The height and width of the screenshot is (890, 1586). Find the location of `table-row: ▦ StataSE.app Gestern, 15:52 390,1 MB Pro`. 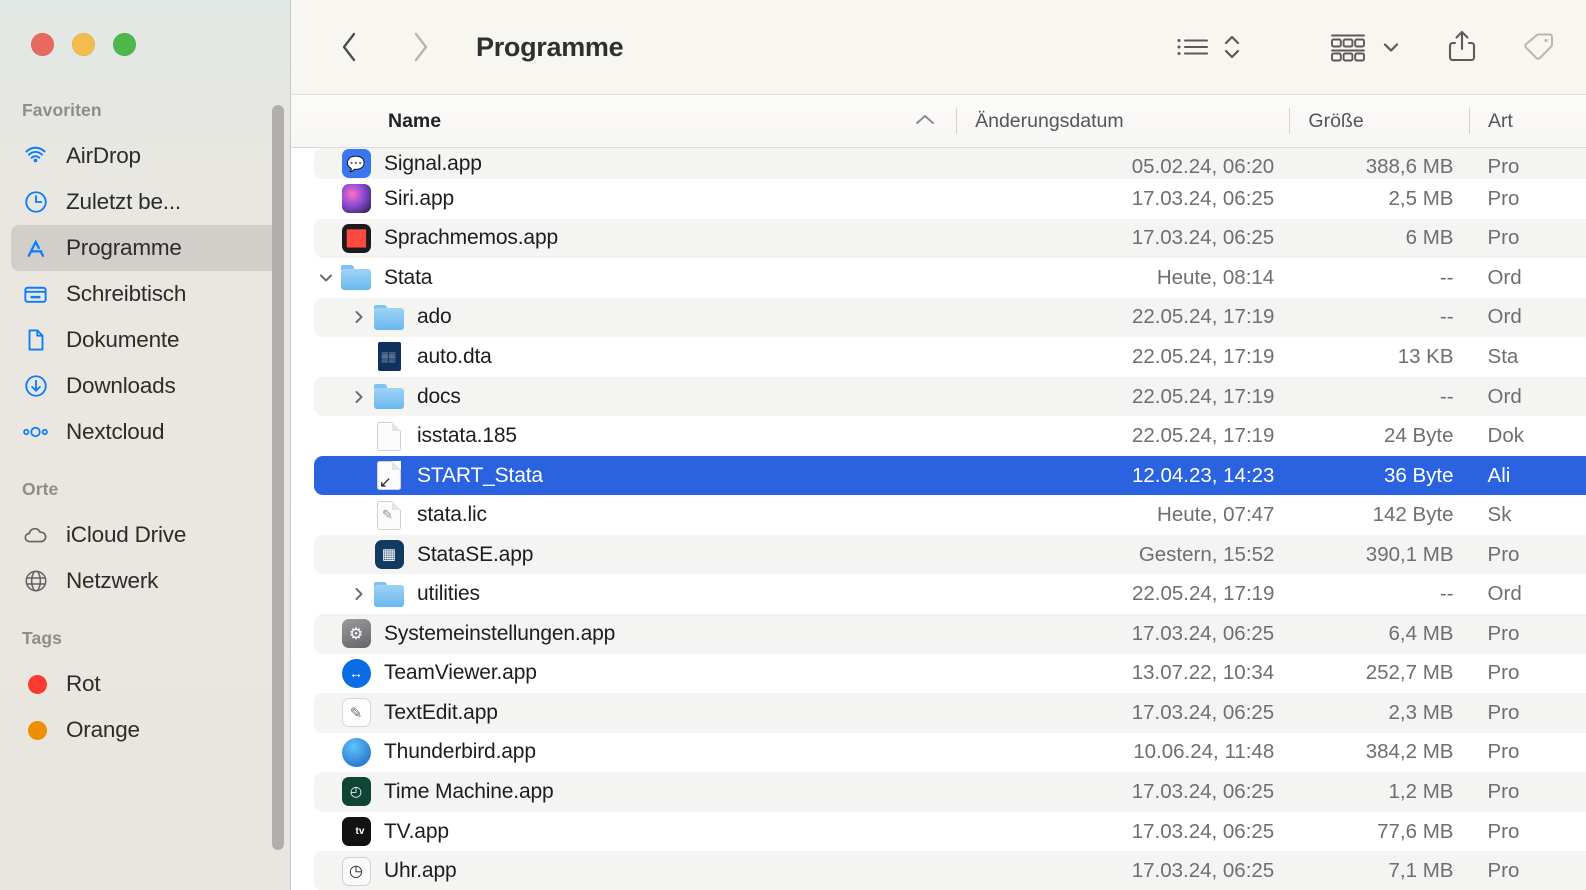

table-row: ▦ StataSE.app Gestern, 15:52 390,1 MB Pro is located at coordinates (938, 554).